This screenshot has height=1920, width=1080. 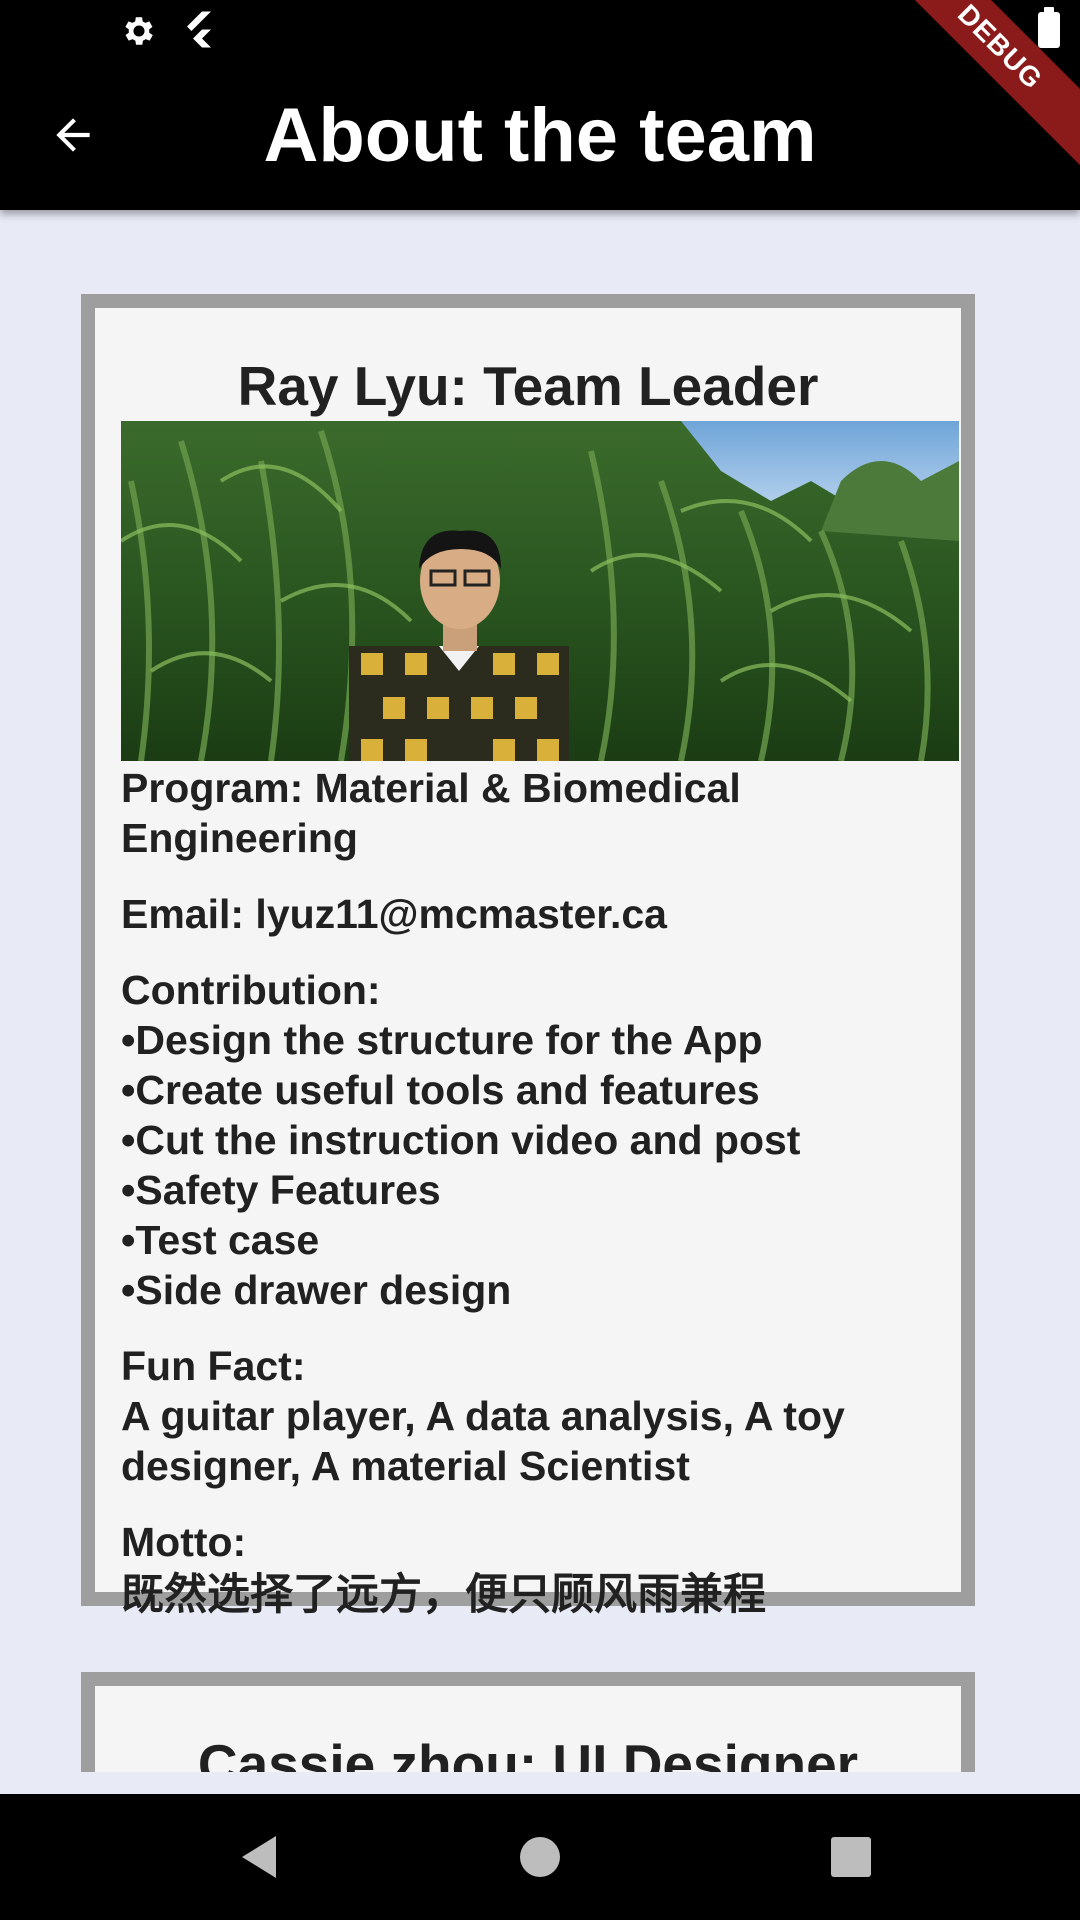 I want to click on flutter-icon, so click(x=199, y=29).